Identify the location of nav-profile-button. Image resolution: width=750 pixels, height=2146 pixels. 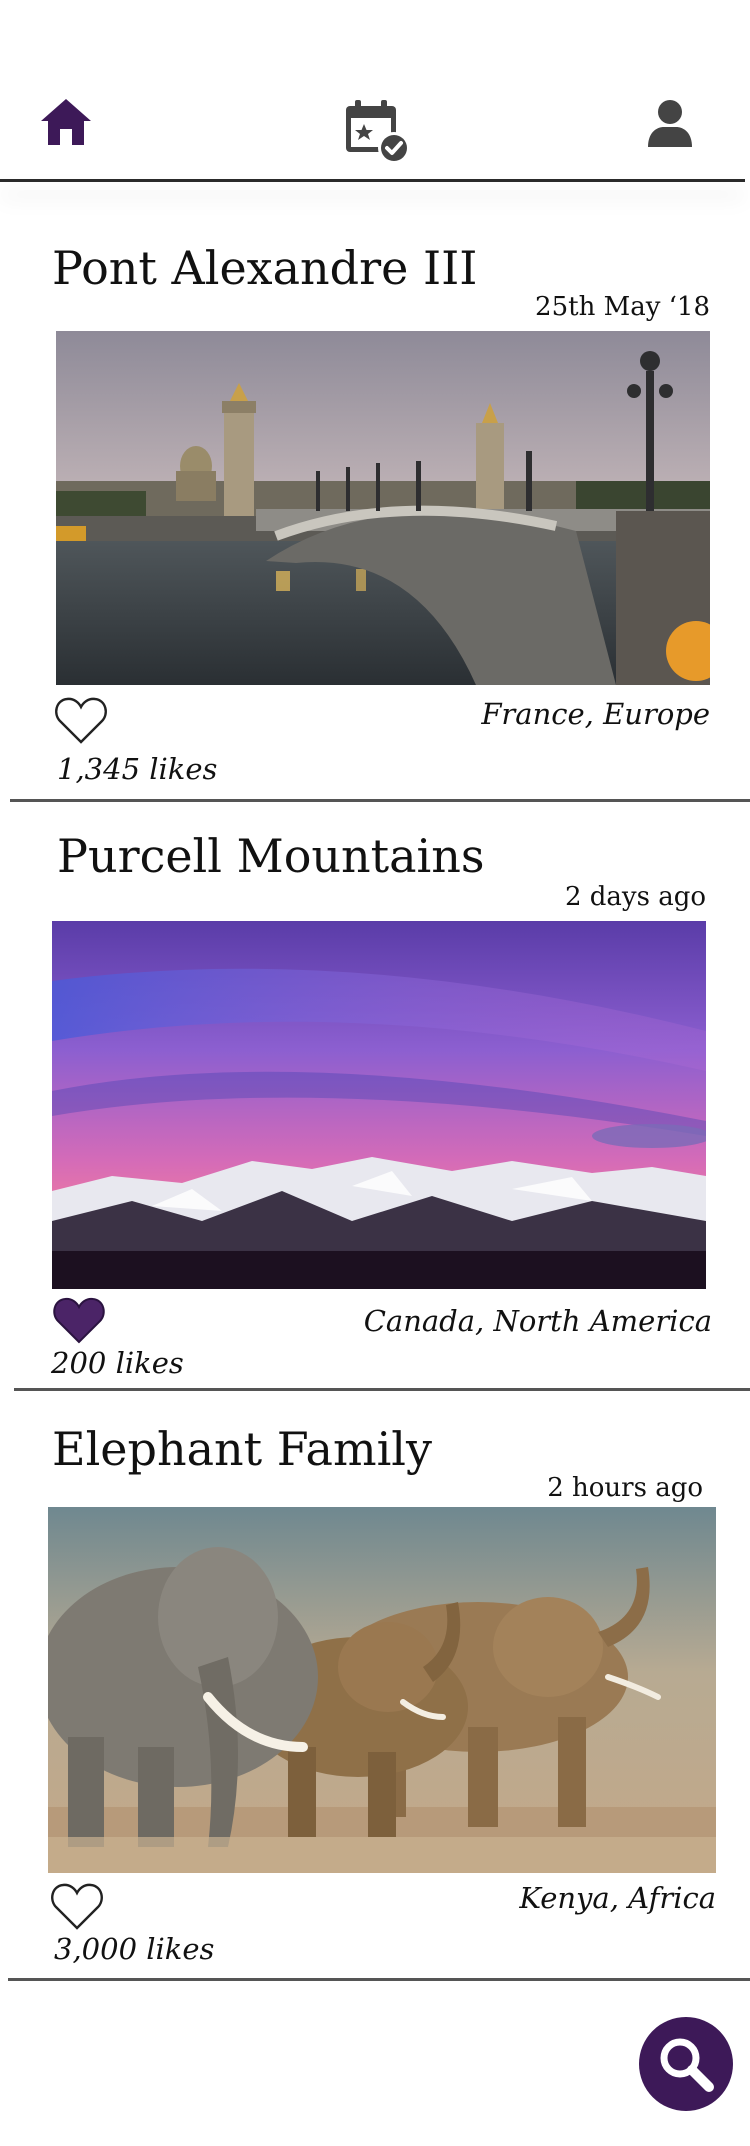
(670, 124).